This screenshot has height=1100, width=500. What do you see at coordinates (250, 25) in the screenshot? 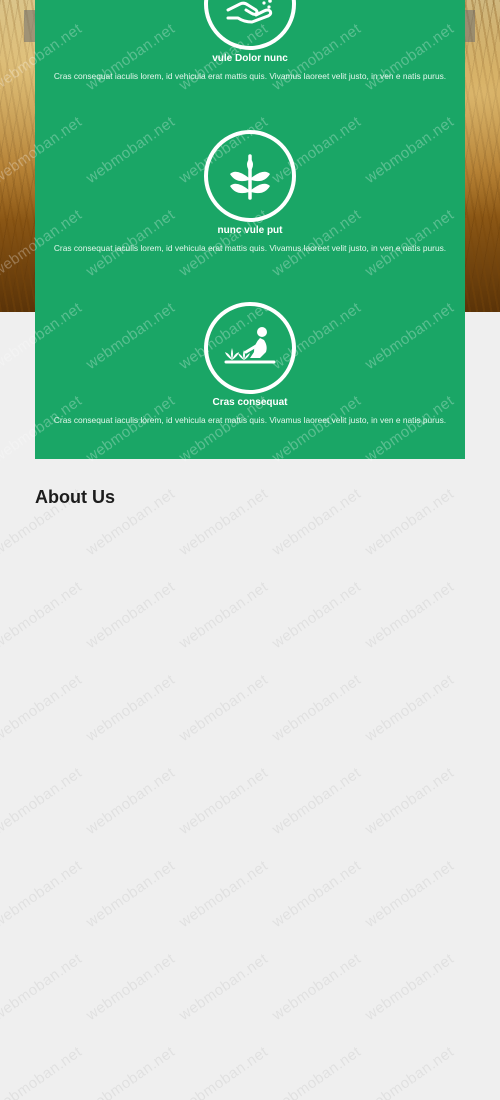
I see `hand-watering-plant-icon` at bounding box center [250, 25].